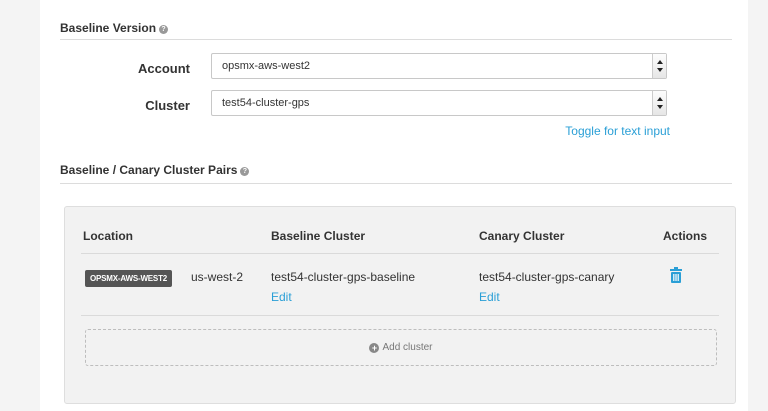 This screenshot has width=768, height=411. Describe the element at coordinates (149, 170) in the screenshot. I see `cluster-pairs-title: Baseline / Canary Cluster Pairs` at that location.